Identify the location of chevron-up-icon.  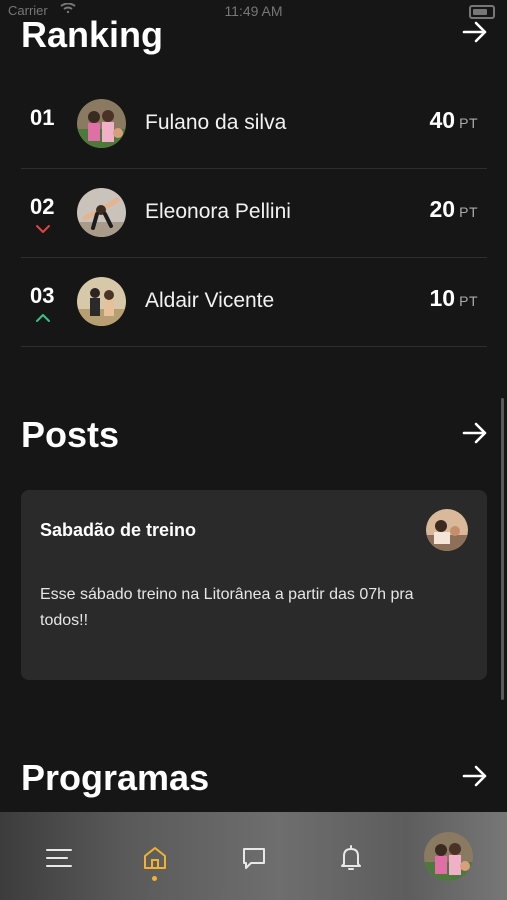
(43, 318).